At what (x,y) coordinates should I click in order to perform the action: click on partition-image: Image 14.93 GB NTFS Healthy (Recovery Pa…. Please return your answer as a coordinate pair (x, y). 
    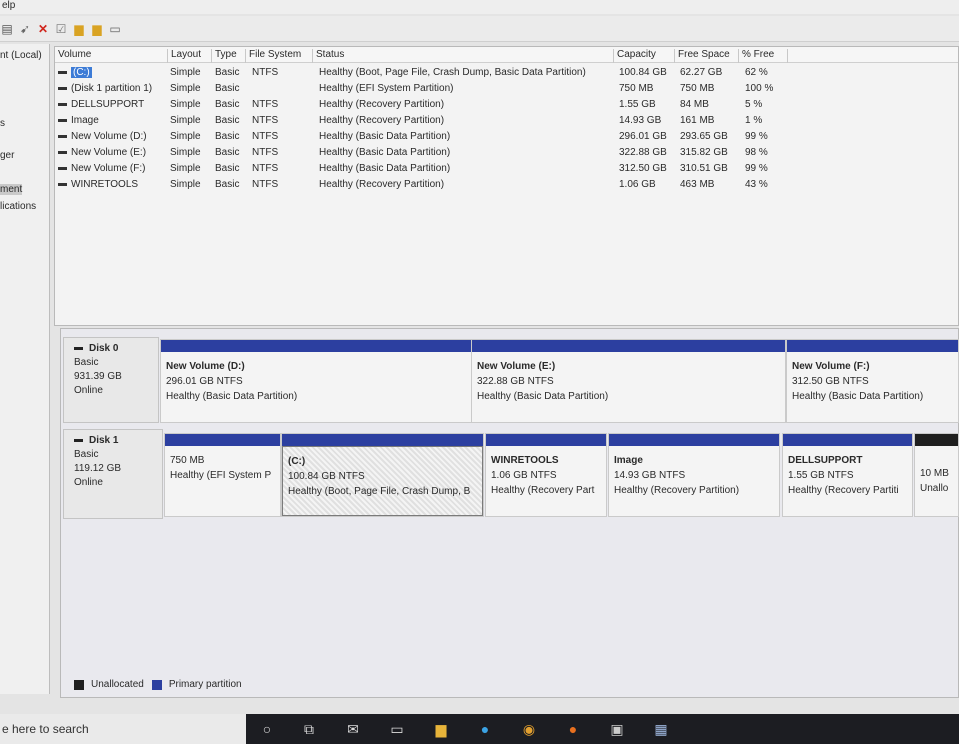
    Looking at the image, I should click on (694, 475).